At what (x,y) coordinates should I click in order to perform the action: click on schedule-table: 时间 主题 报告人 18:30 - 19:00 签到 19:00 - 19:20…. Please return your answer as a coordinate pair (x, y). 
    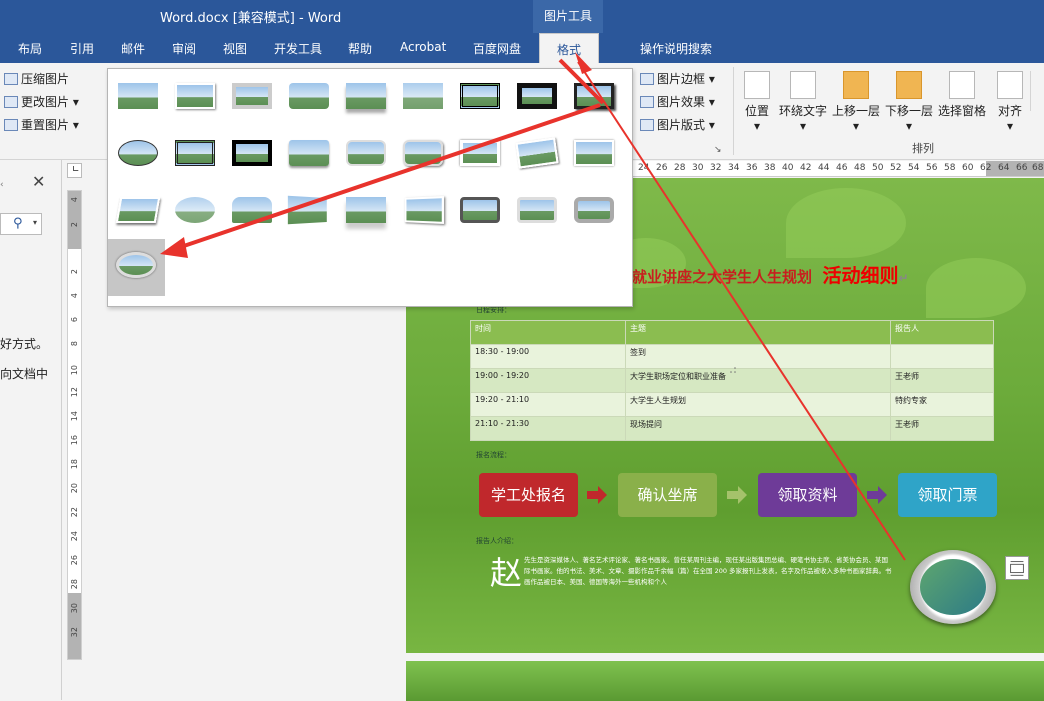
    Looking at the image, I should click on (732, 380).